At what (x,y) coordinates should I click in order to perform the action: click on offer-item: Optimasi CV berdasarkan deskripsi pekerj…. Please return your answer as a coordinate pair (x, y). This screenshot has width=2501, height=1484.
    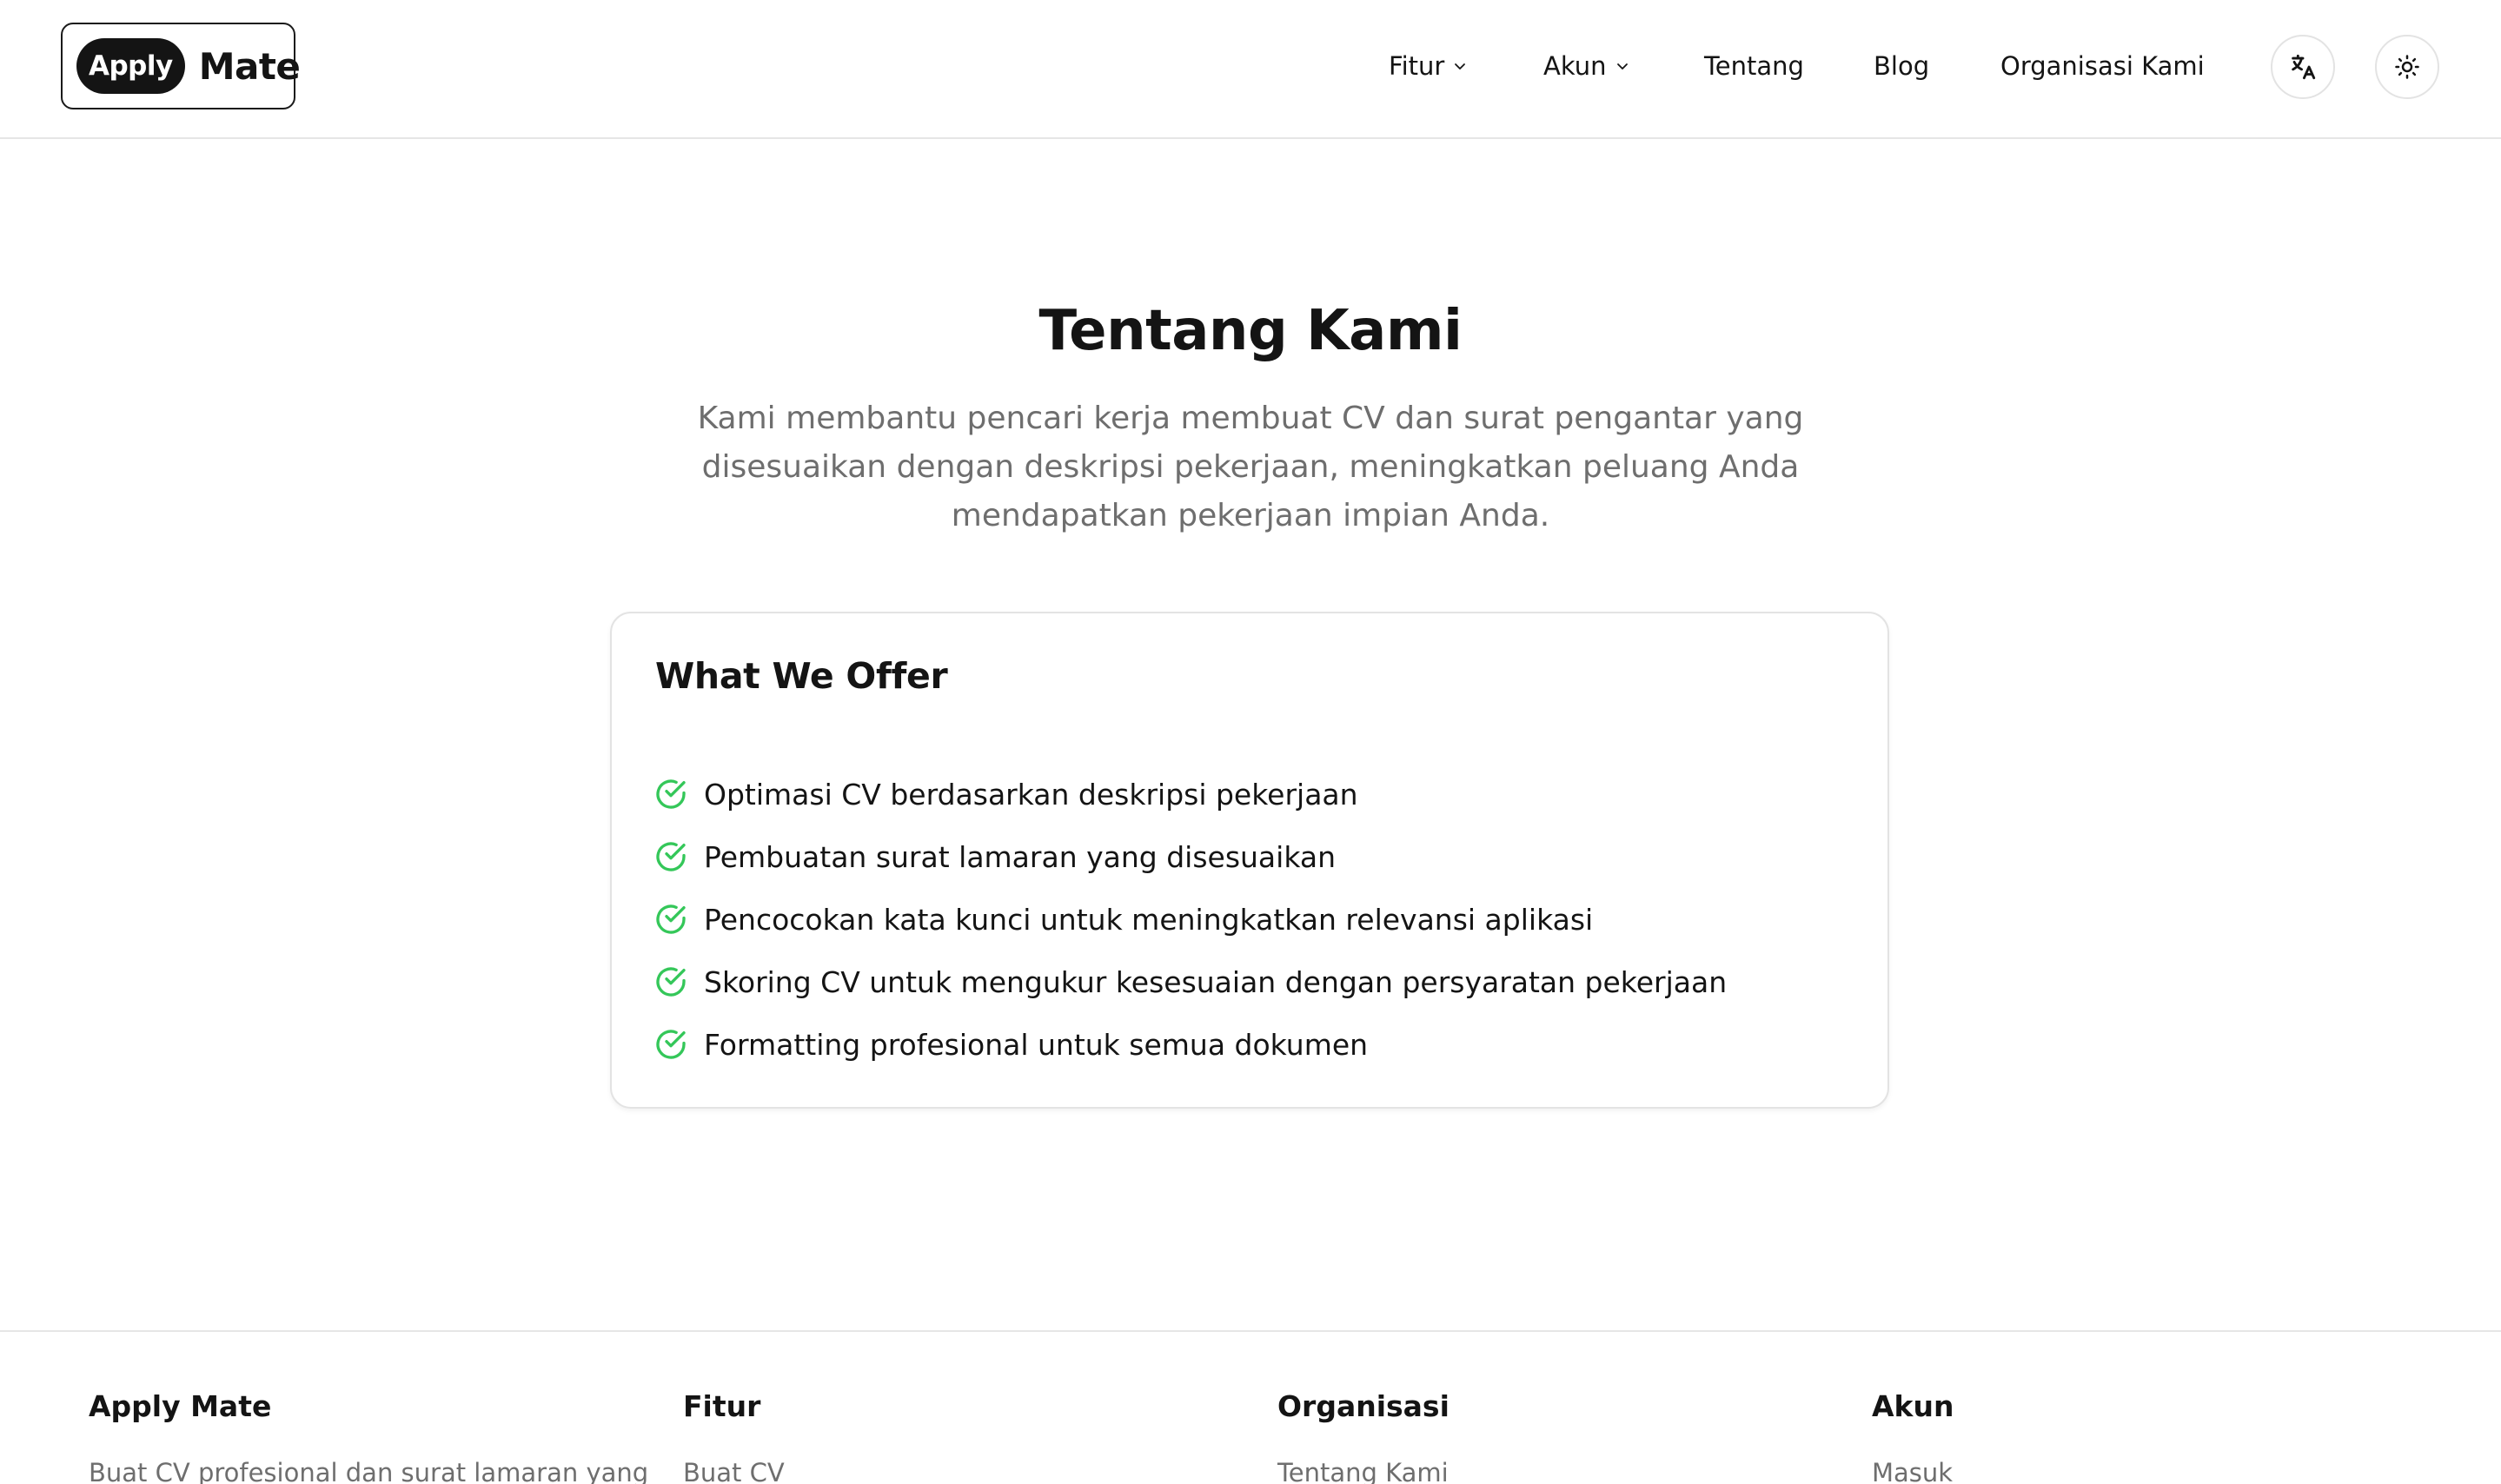
    Looking at the image, I should click on (1190, 794).